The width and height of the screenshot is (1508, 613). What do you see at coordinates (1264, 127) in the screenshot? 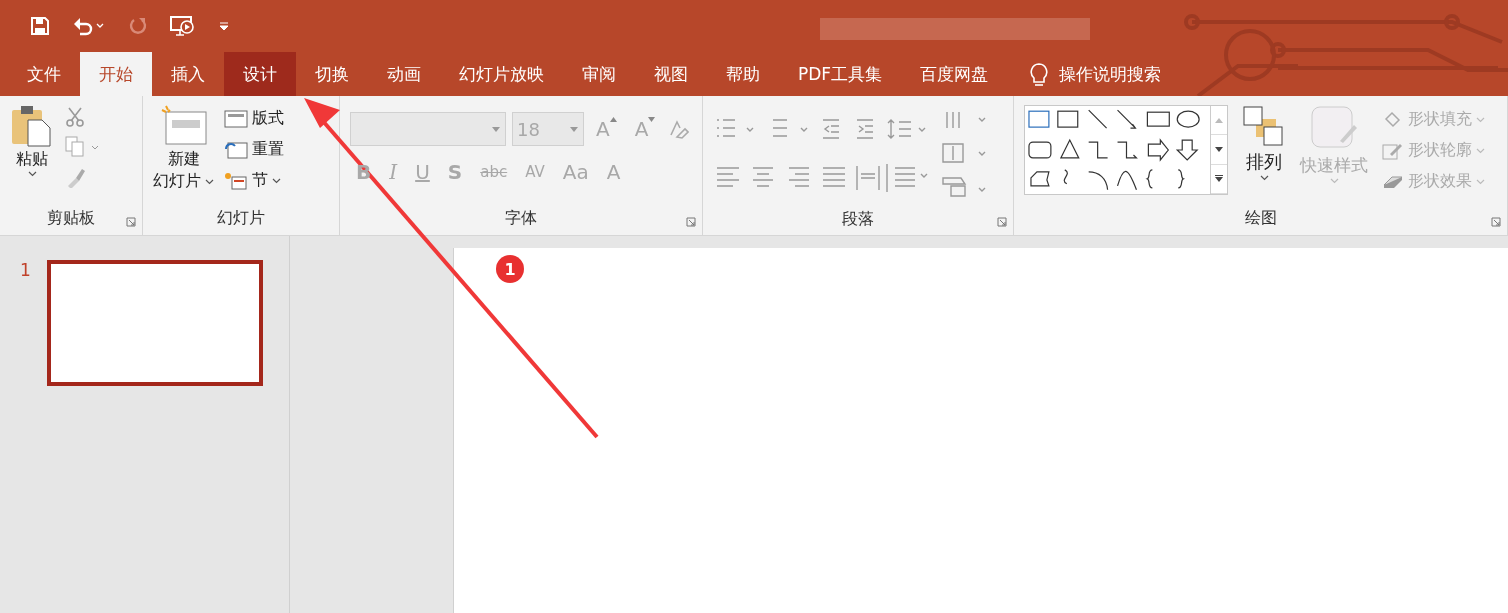
I see `arrange-icon` at bounding box center [1264, 127].